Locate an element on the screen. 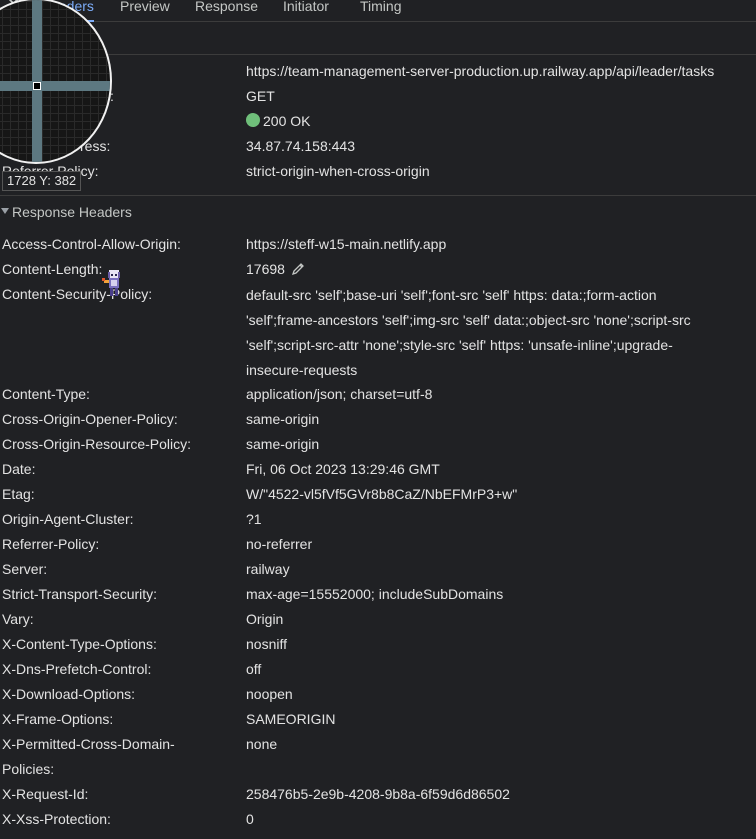 The image size is (756, 839). magnifier-coordinates: 1728 Y: 382 is located at coordinates (42, 181).